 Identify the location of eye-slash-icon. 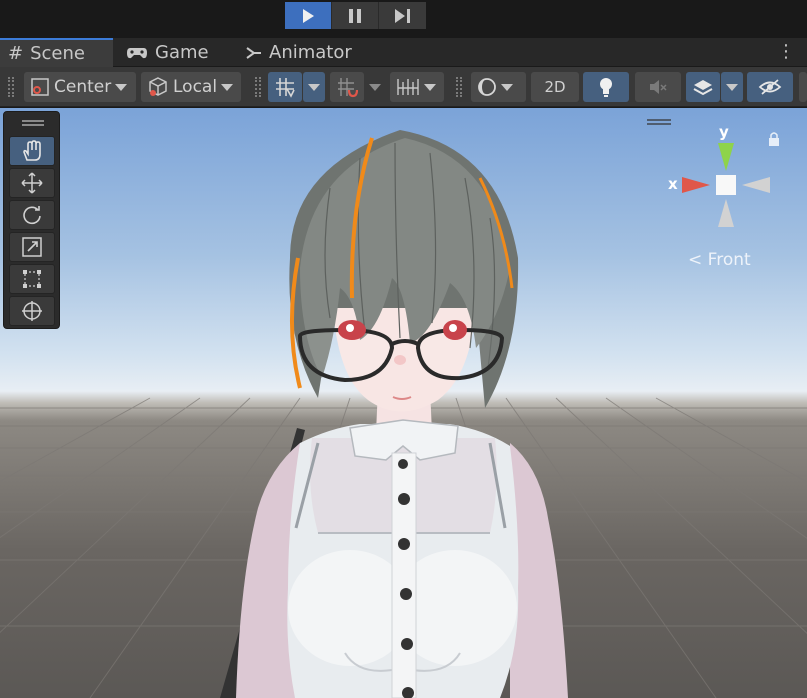
(770, 87).